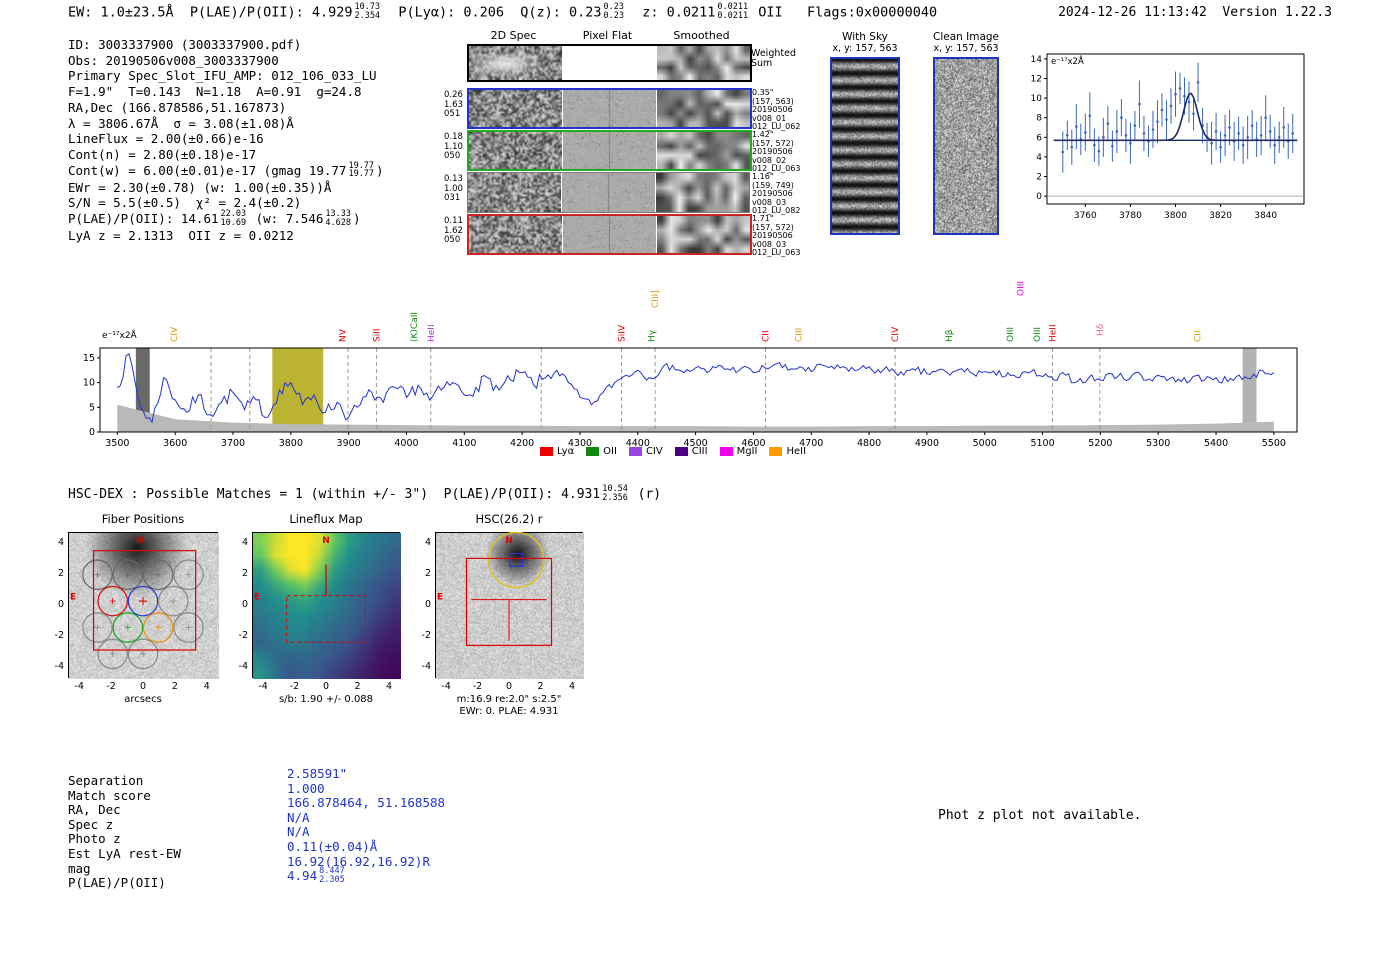 The image size is (1400, 953). What do you see at coordinates (349, 443) in the screenshot?
I see `svg-text: 3900` at bounding box center [349, 443].